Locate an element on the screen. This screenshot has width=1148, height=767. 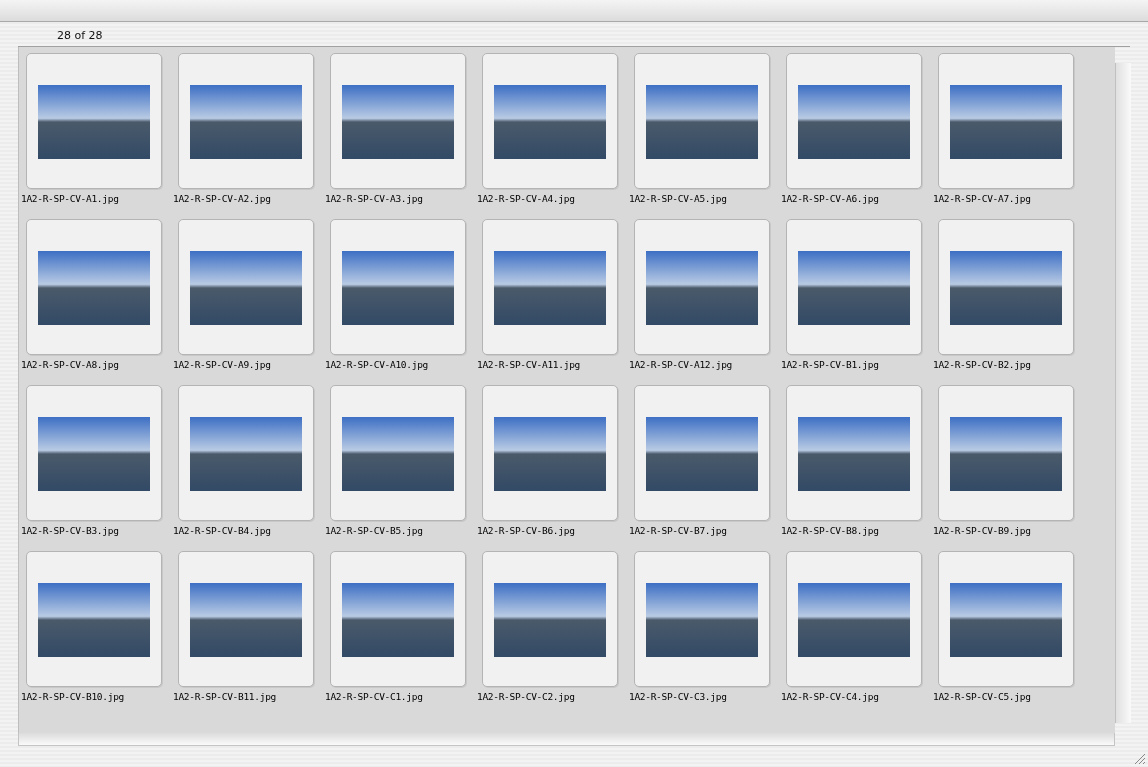
file-name: 1A2-R-SP-CV-C5.jpg is located at coordinates (982, 696).